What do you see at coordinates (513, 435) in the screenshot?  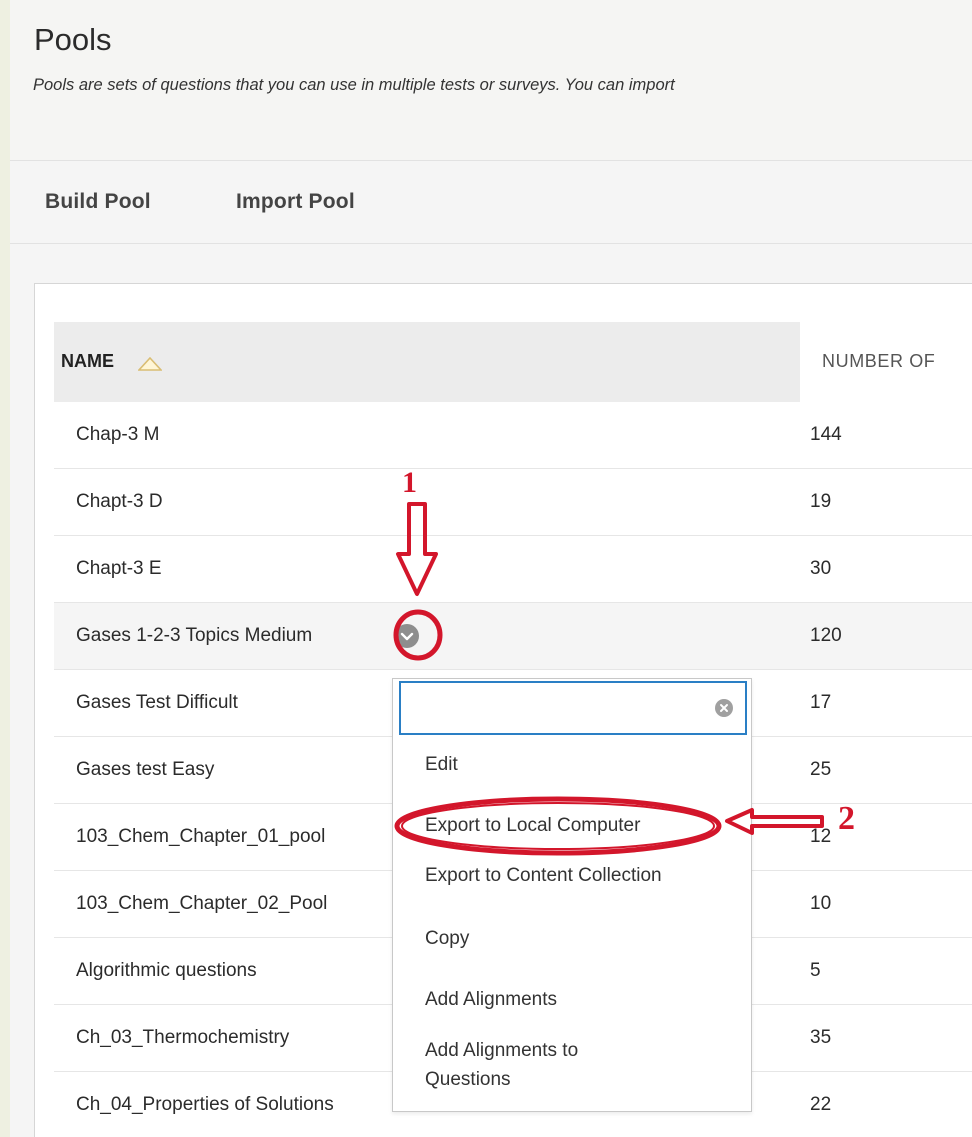 I see `table-row: Chap-3 M 144` at bounding box center [513, 435].